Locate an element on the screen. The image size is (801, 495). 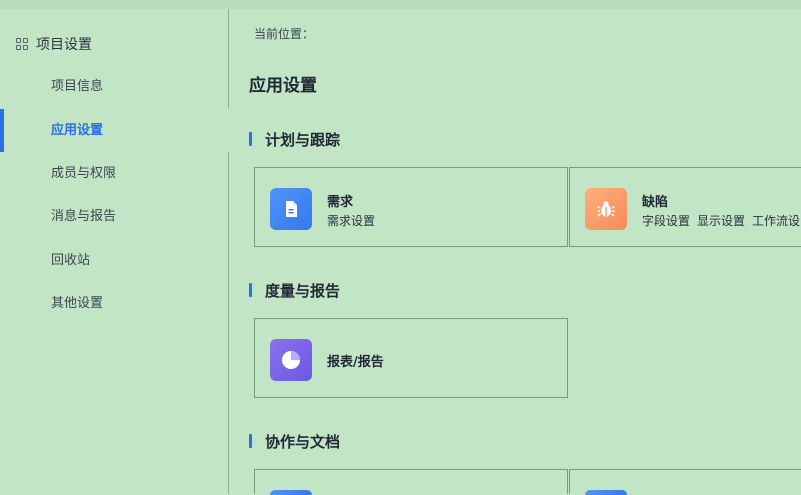
active-indicator is located at coordinates (2, 130).